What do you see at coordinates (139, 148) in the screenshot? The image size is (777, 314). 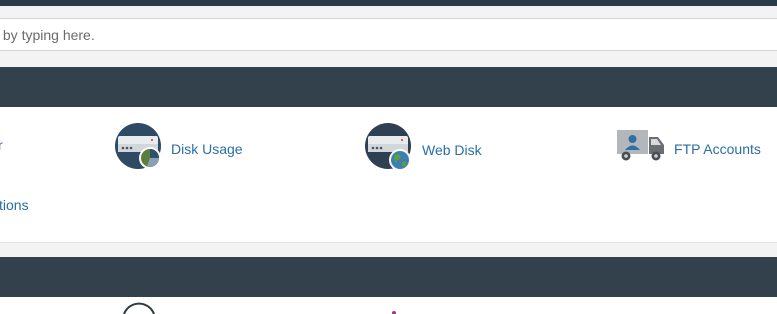 I see `disk-usage-icon` at bounding box center [139, 148].